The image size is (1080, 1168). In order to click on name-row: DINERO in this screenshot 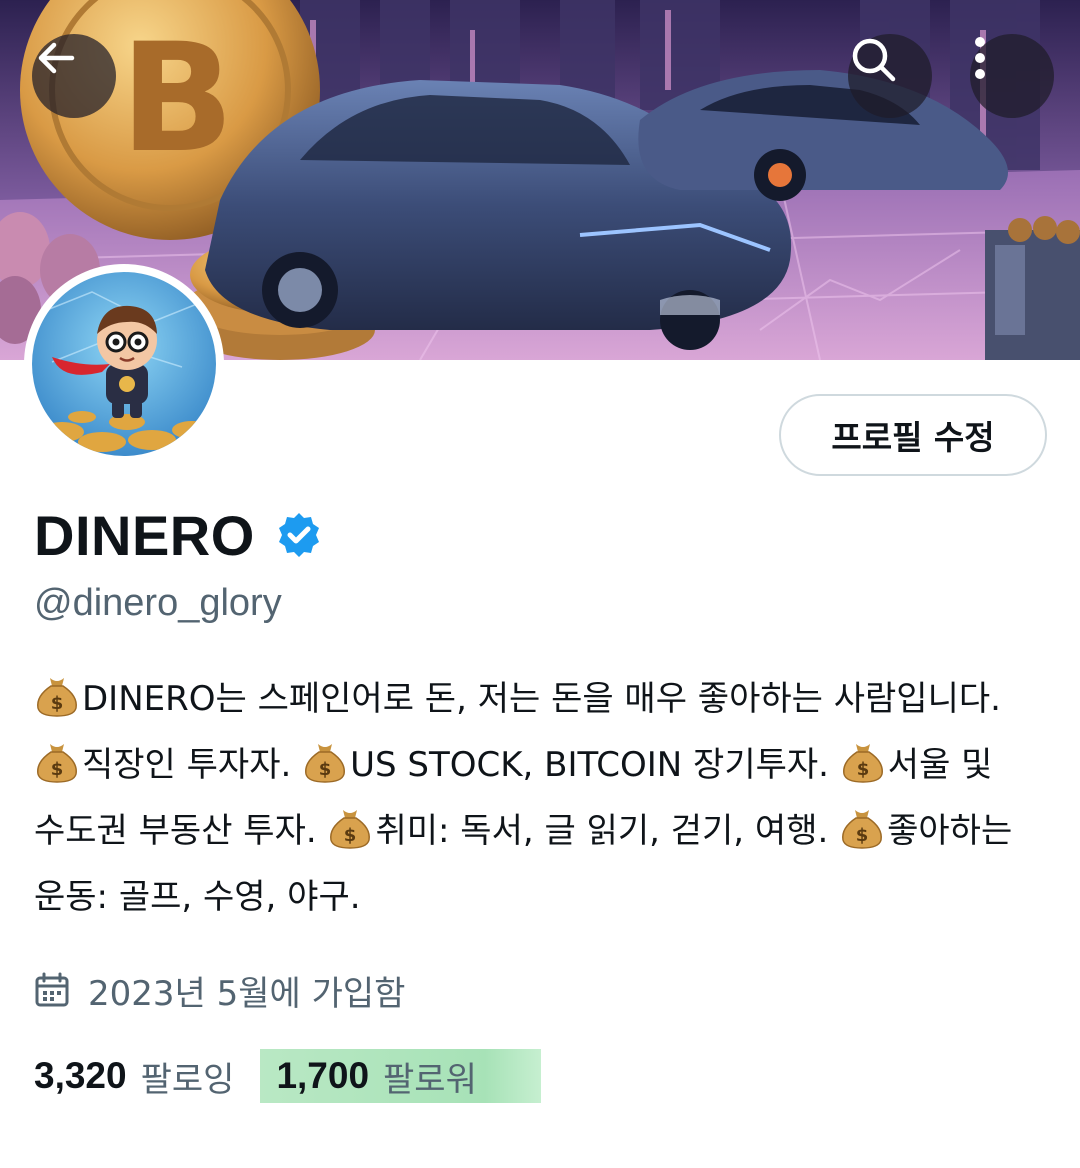, I will do `click(178, 535)`.